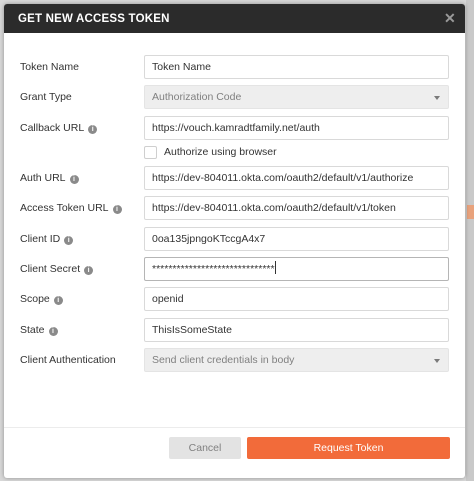 The width and height of the screenshot is (474, 481). What do you see at coordinates (296, 97) in the screenshot?
I see `grant-type-select: Authorization Code` at bounding box center [296, 97].